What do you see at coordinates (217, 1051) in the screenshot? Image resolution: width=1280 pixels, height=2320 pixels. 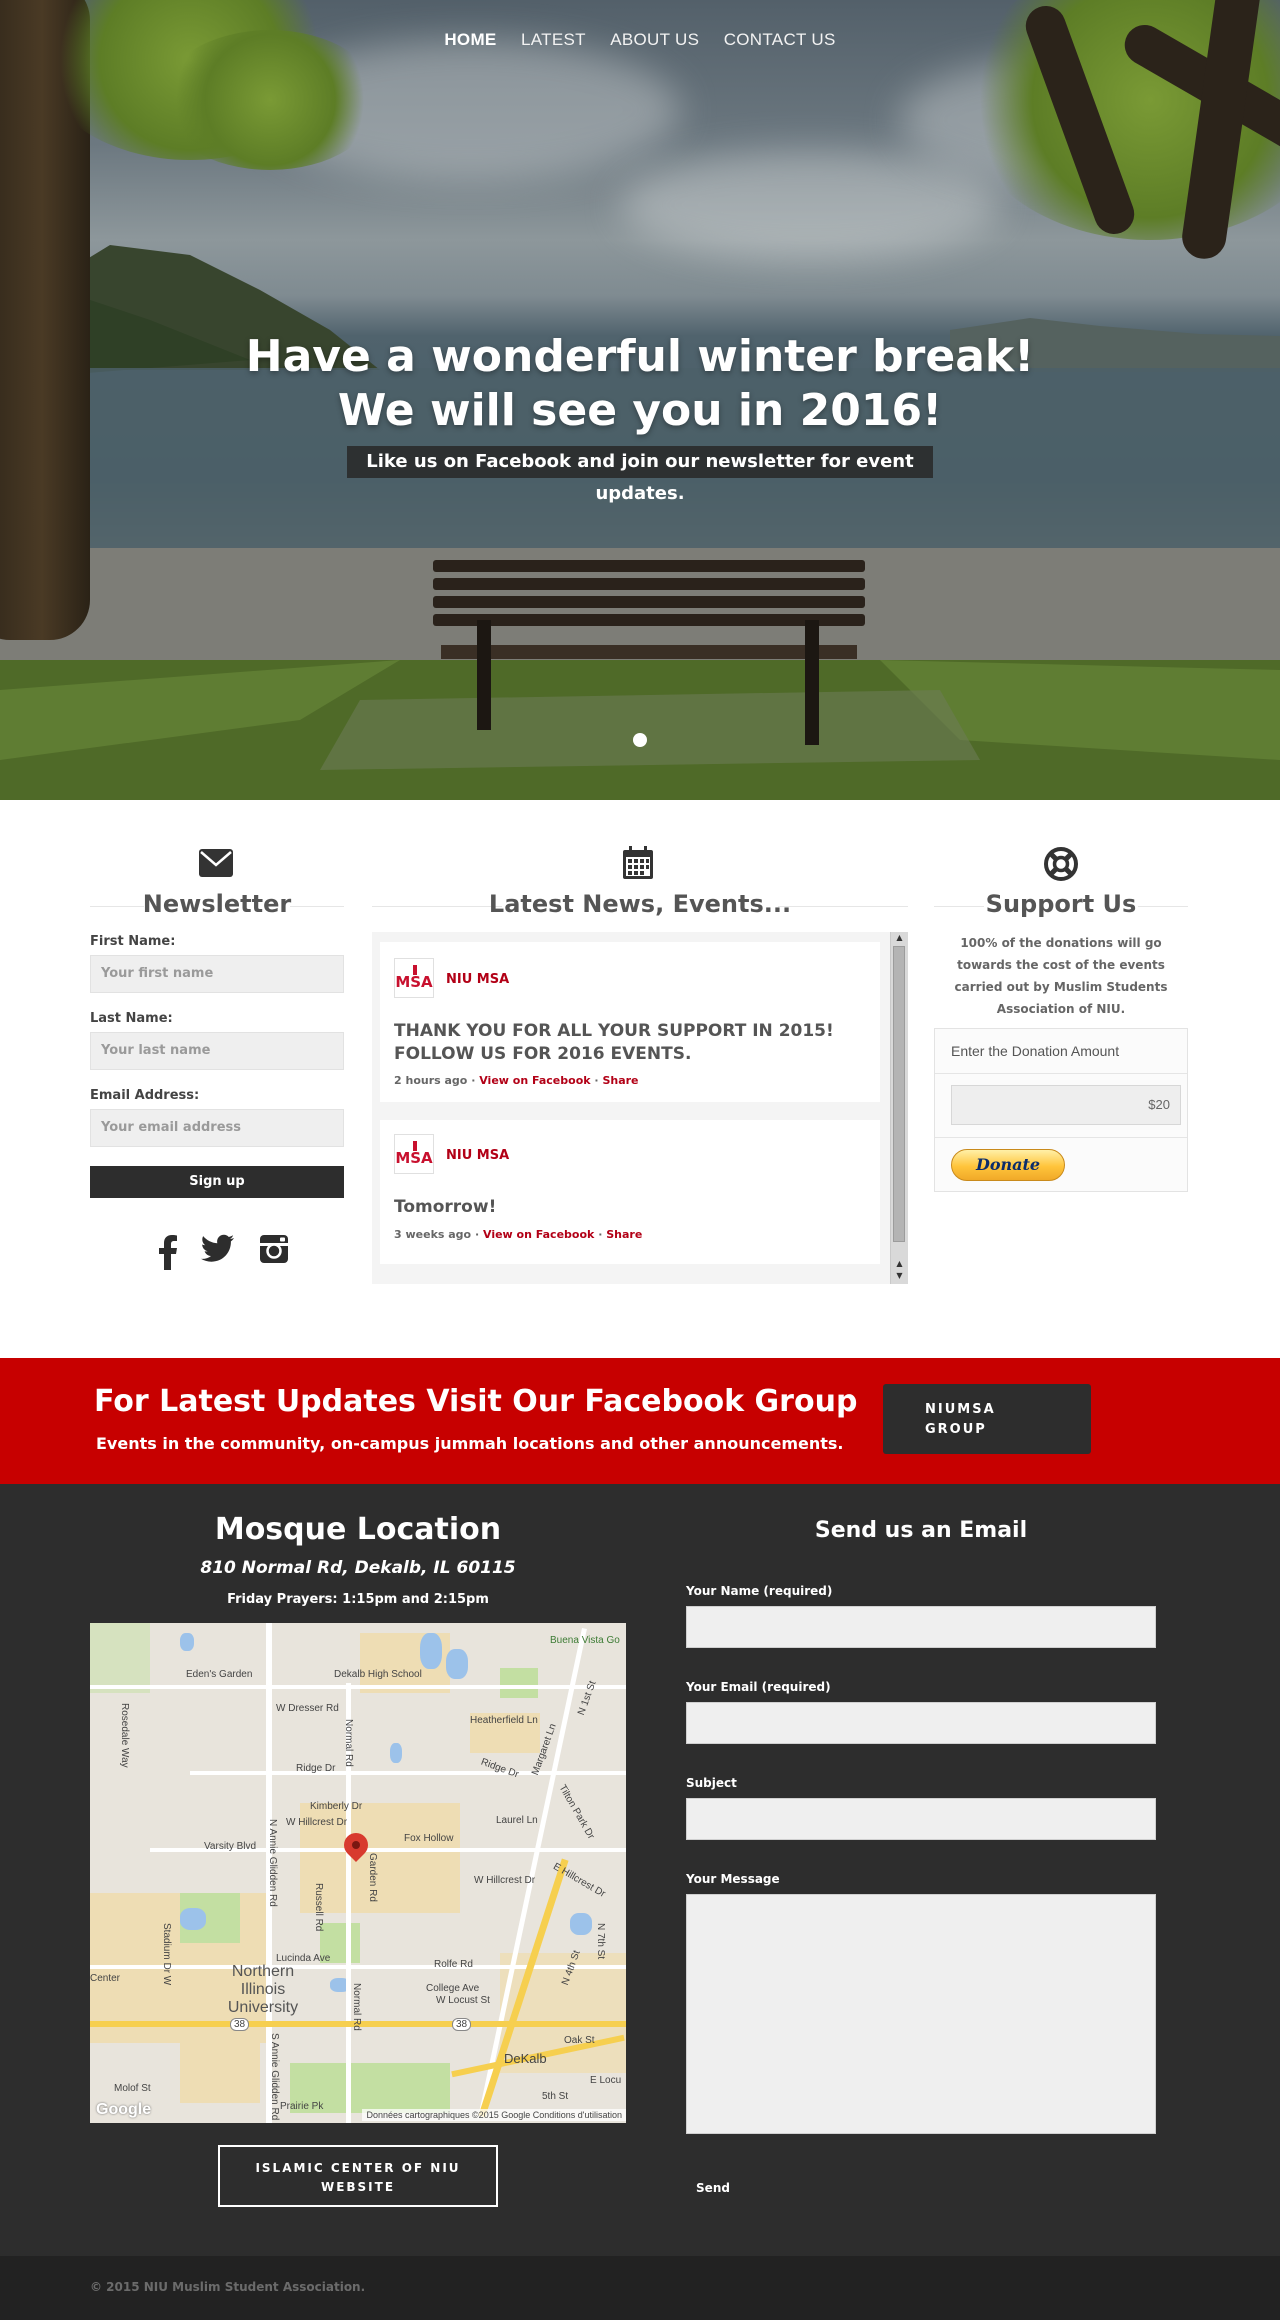 I see `last-name-input: Your last name` at bounding box center [217, 1051].